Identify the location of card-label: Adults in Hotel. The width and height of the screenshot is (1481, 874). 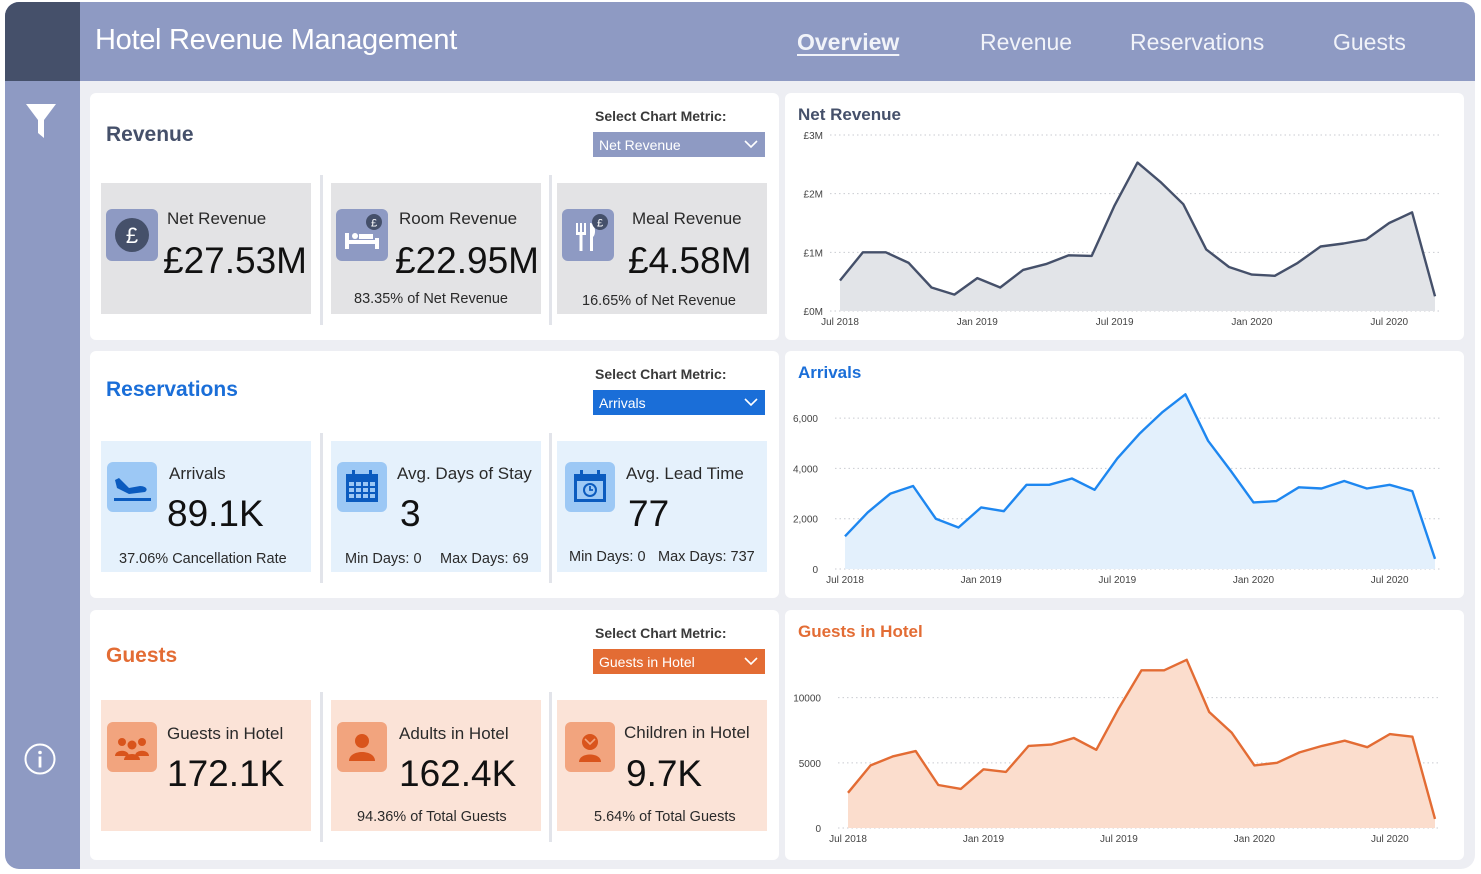
(454, 733).